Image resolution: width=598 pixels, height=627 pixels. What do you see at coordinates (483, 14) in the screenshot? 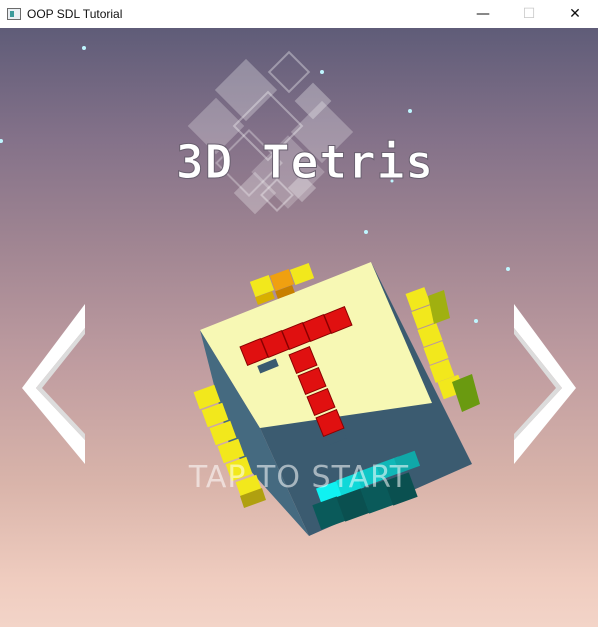
I see `minimize-button: —` at bounding box center [483, 14].